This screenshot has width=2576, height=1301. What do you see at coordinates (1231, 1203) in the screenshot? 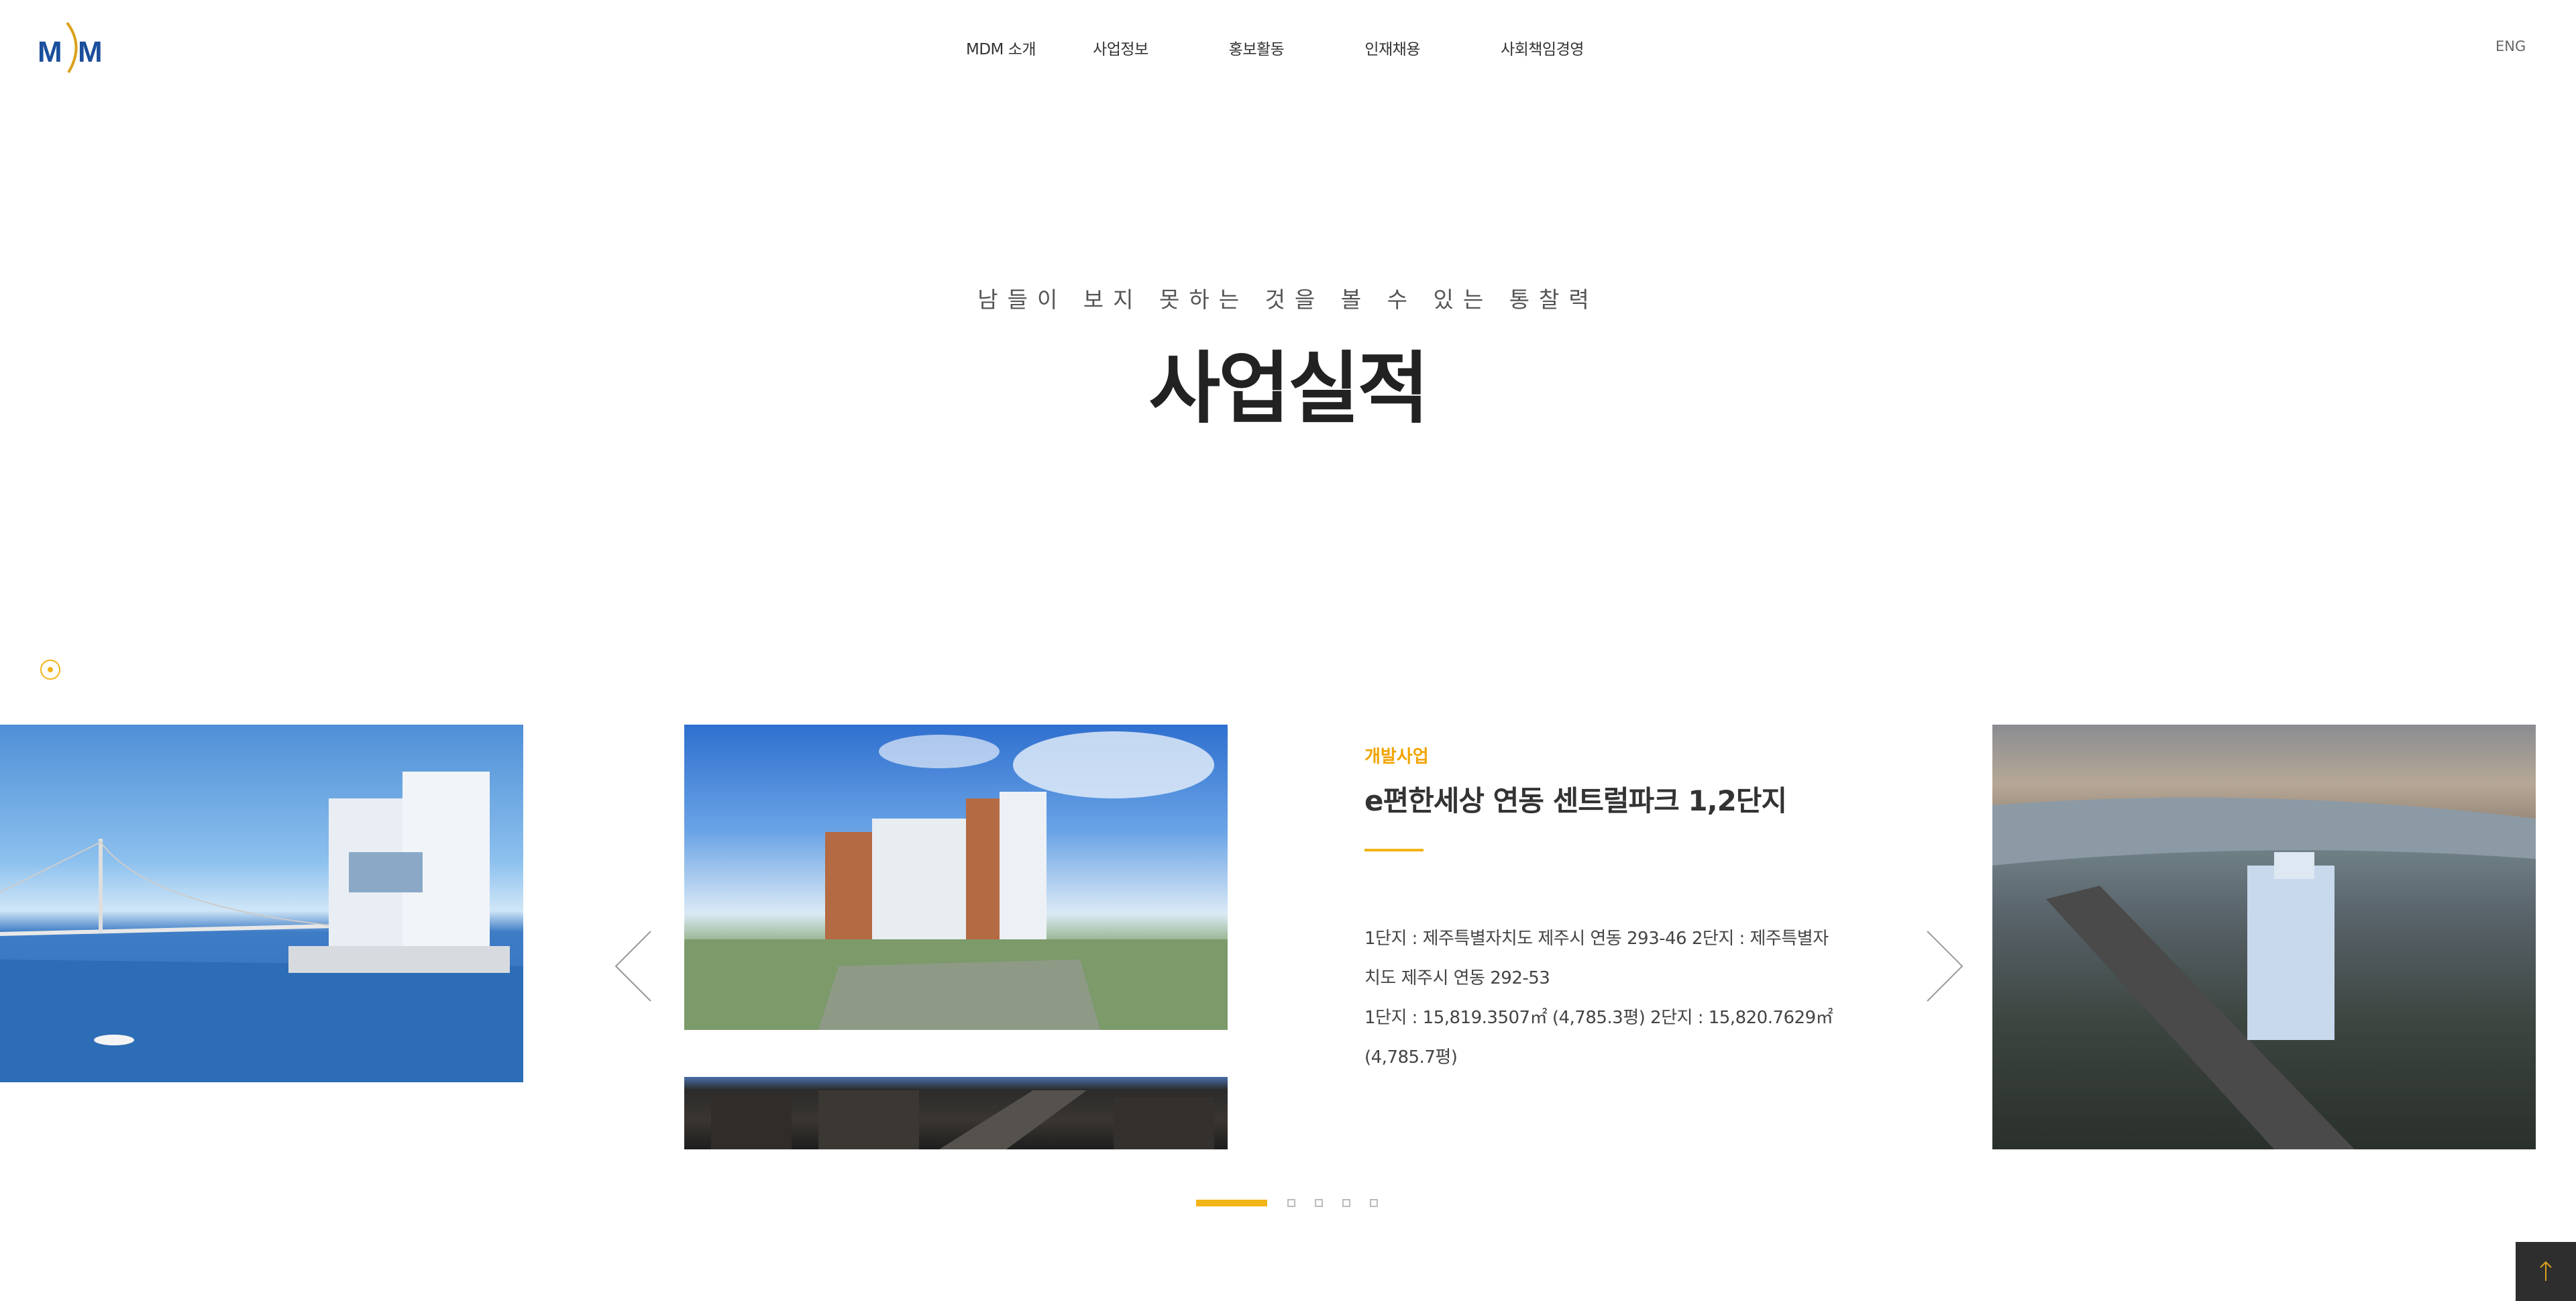
I see `pagination-bullet-active` at bounding box center [1231, 1203].